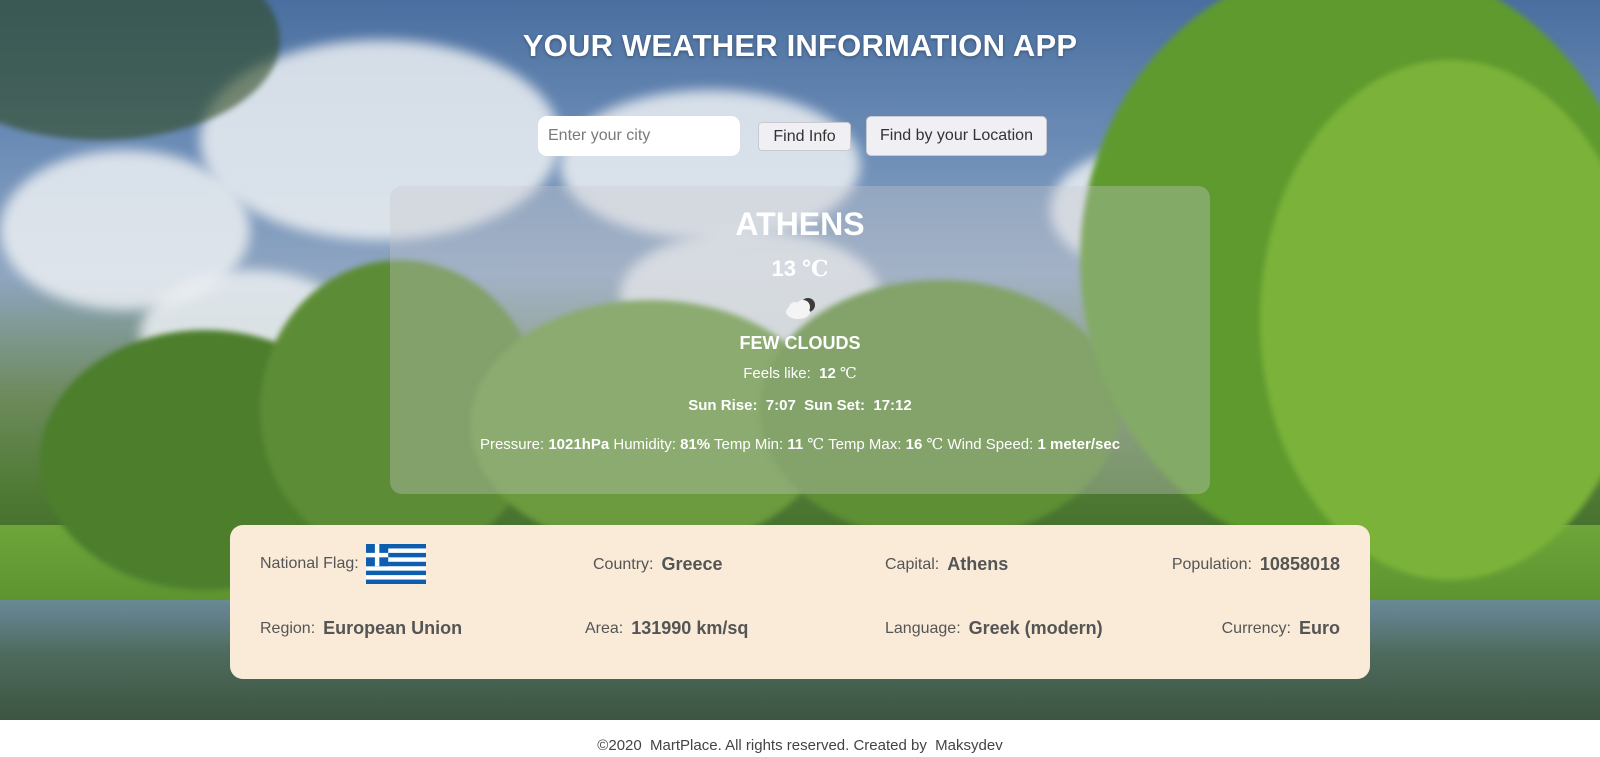 This screenshot has width=1600, height=757. I want to click on sunrise-value: 7:07, so click(780, 405).